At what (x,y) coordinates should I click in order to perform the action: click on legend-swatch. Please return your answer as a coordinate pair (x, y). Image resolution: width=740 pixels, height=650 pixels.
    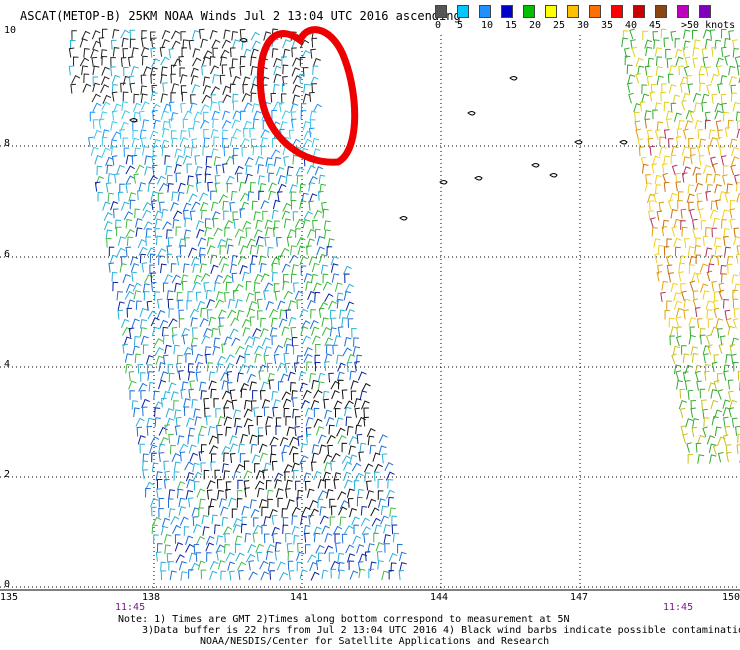
    Looking at the image, I should click on (683, 11).